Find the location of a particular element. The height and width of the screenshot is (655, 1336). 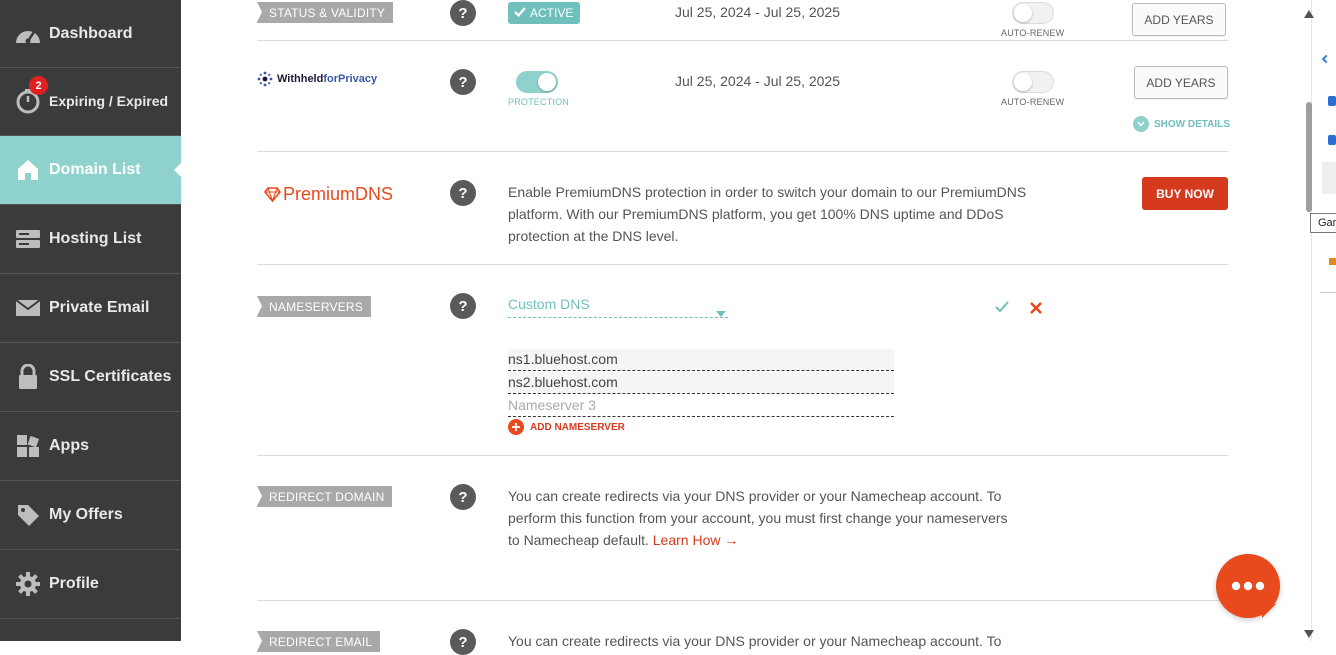

sidebar-item-my-offers: My Offers is located at coordinates (90, 515).